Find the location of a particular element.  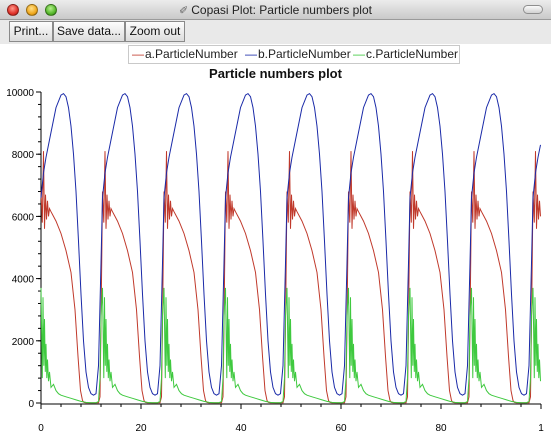

window-titlebar: ✐ Copasi Plot: Particle numbers plot is located at coordinates (275, 10).